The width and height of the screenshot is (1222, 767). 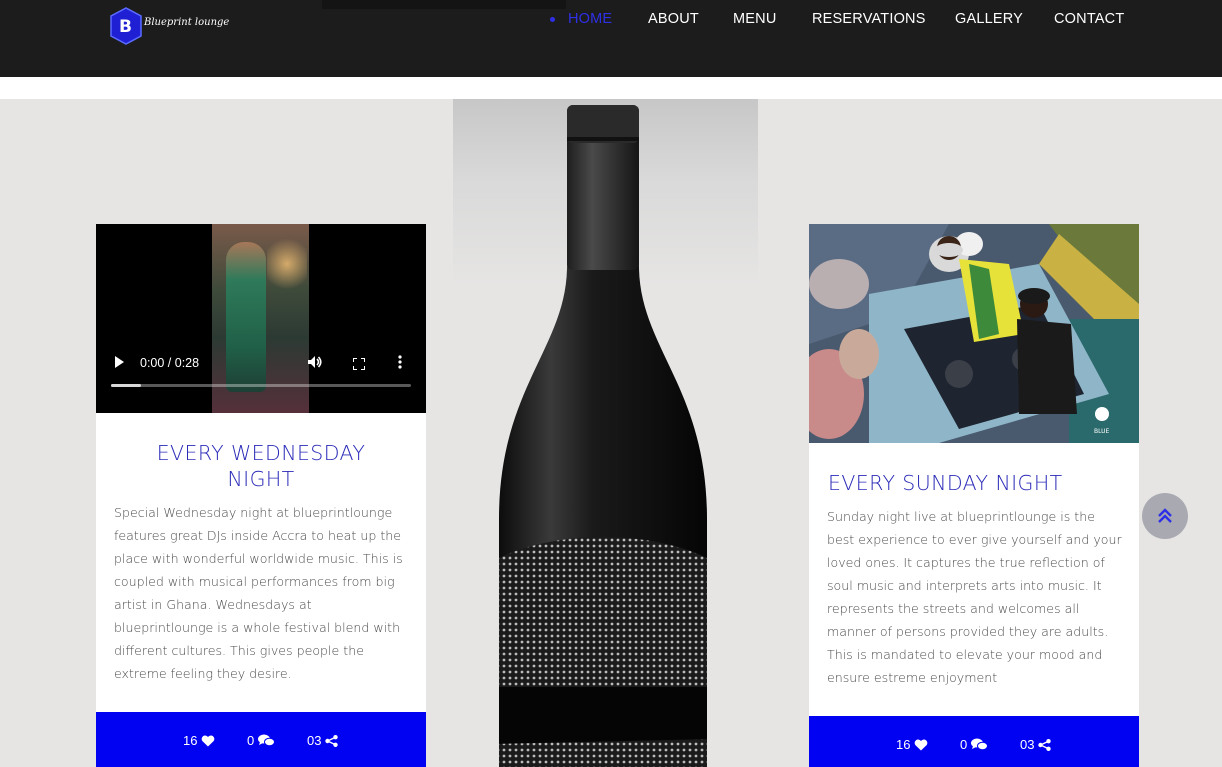 I want to click on event-video-player: 0:00 / 0:28, so click(x=261, y=318).